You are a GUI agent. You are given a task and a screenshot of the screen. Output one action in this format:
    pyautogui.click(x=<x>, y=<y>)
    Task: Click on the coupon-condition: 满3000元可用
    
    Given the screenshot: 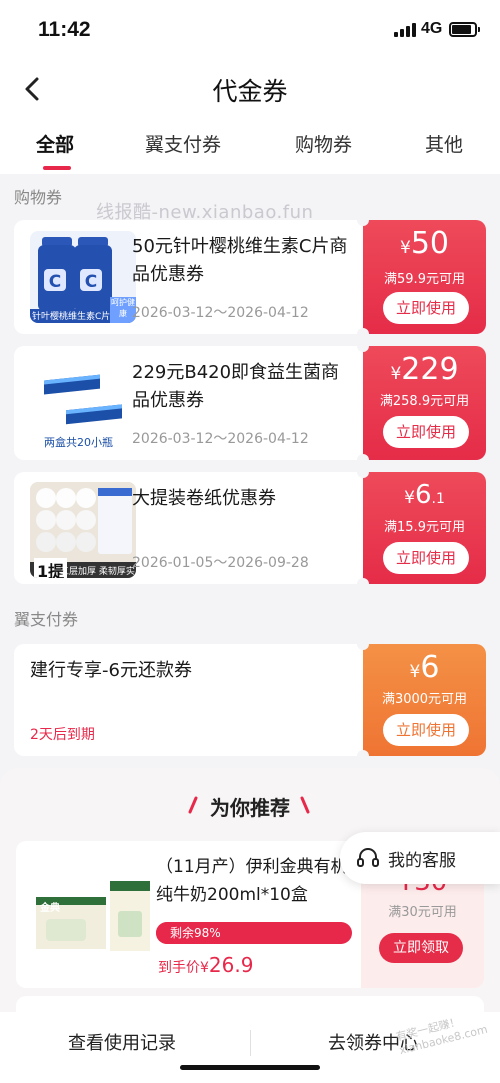 What is the action you would take?
    pyautogui.click(x=424, y=699)
    